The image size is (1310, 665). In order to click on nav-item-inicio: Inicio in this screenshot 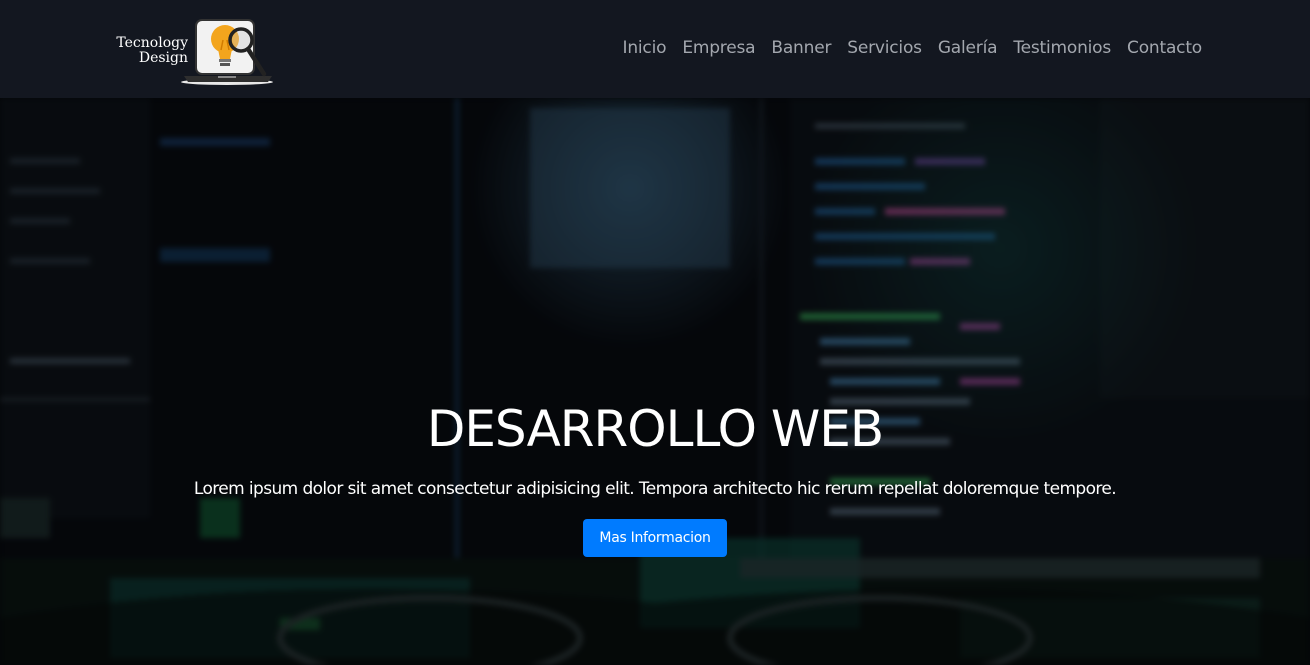, I will do `click(645, 48)`.